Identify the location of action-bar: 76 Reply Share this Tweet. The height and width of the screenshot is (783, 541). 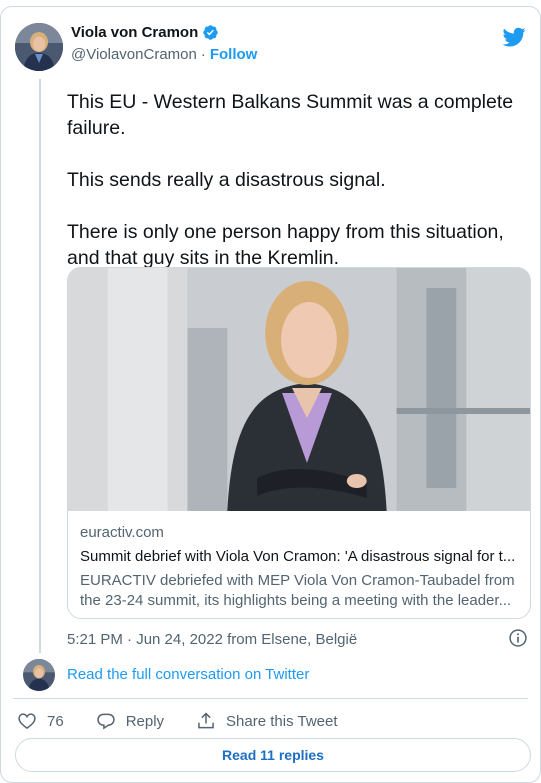
(193, 721).